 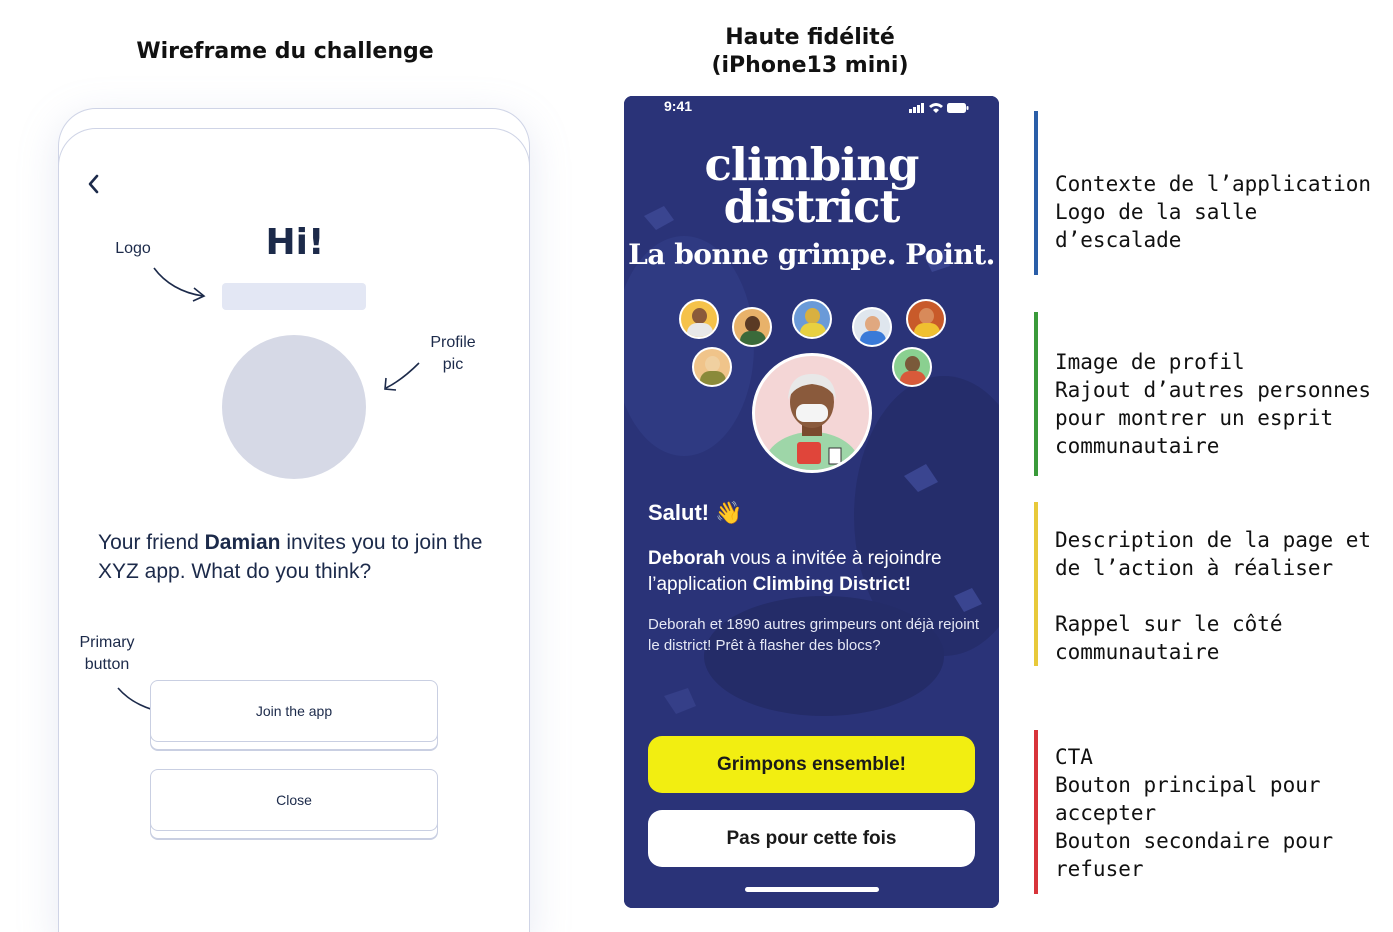 What do you see at coordinates (453, 364) in the screenshot?
I see `note-profile-line2: pic` at bounding box center [453, 364].